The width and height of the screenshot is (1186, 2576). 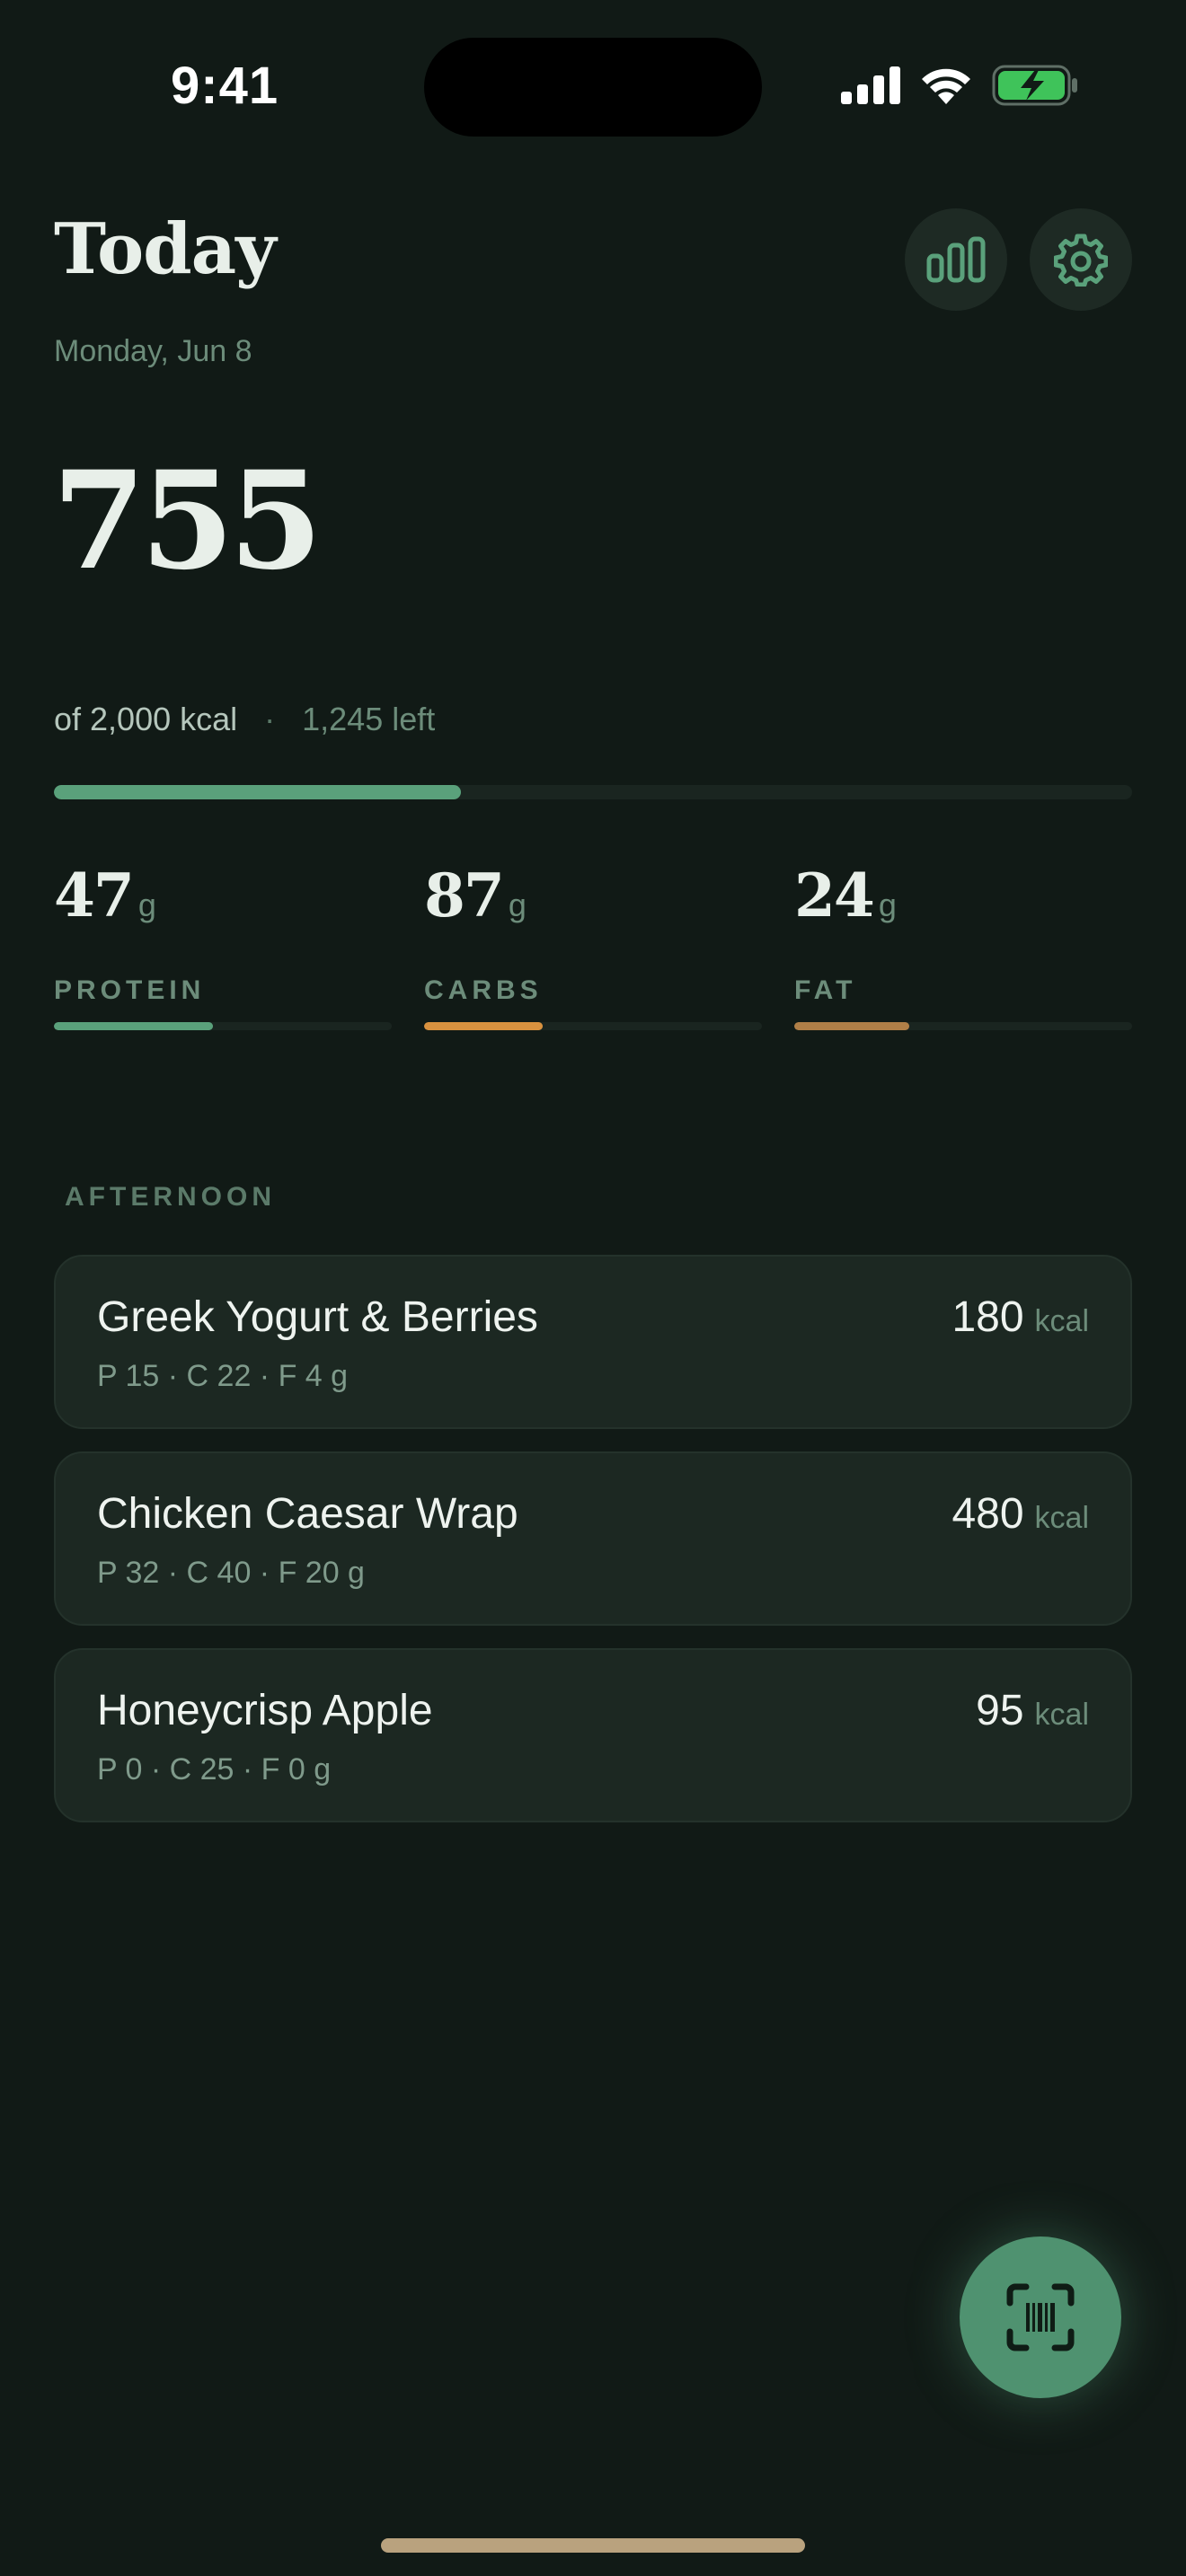 I want to click on stats-button, so click(x=956, y=259).